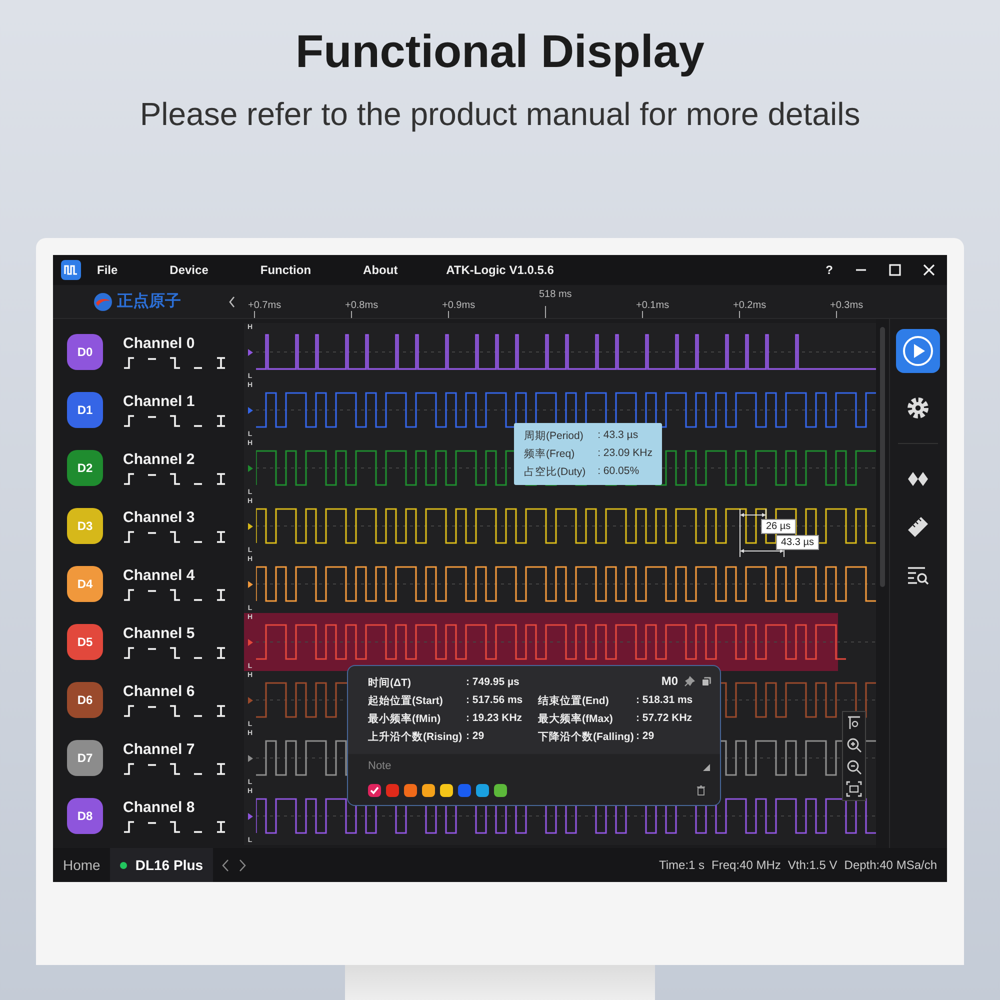 This screenshot has height=1000, width=1000. I want to click on page-subheading: Please refer to the product manual for more details, so click(500, 114).